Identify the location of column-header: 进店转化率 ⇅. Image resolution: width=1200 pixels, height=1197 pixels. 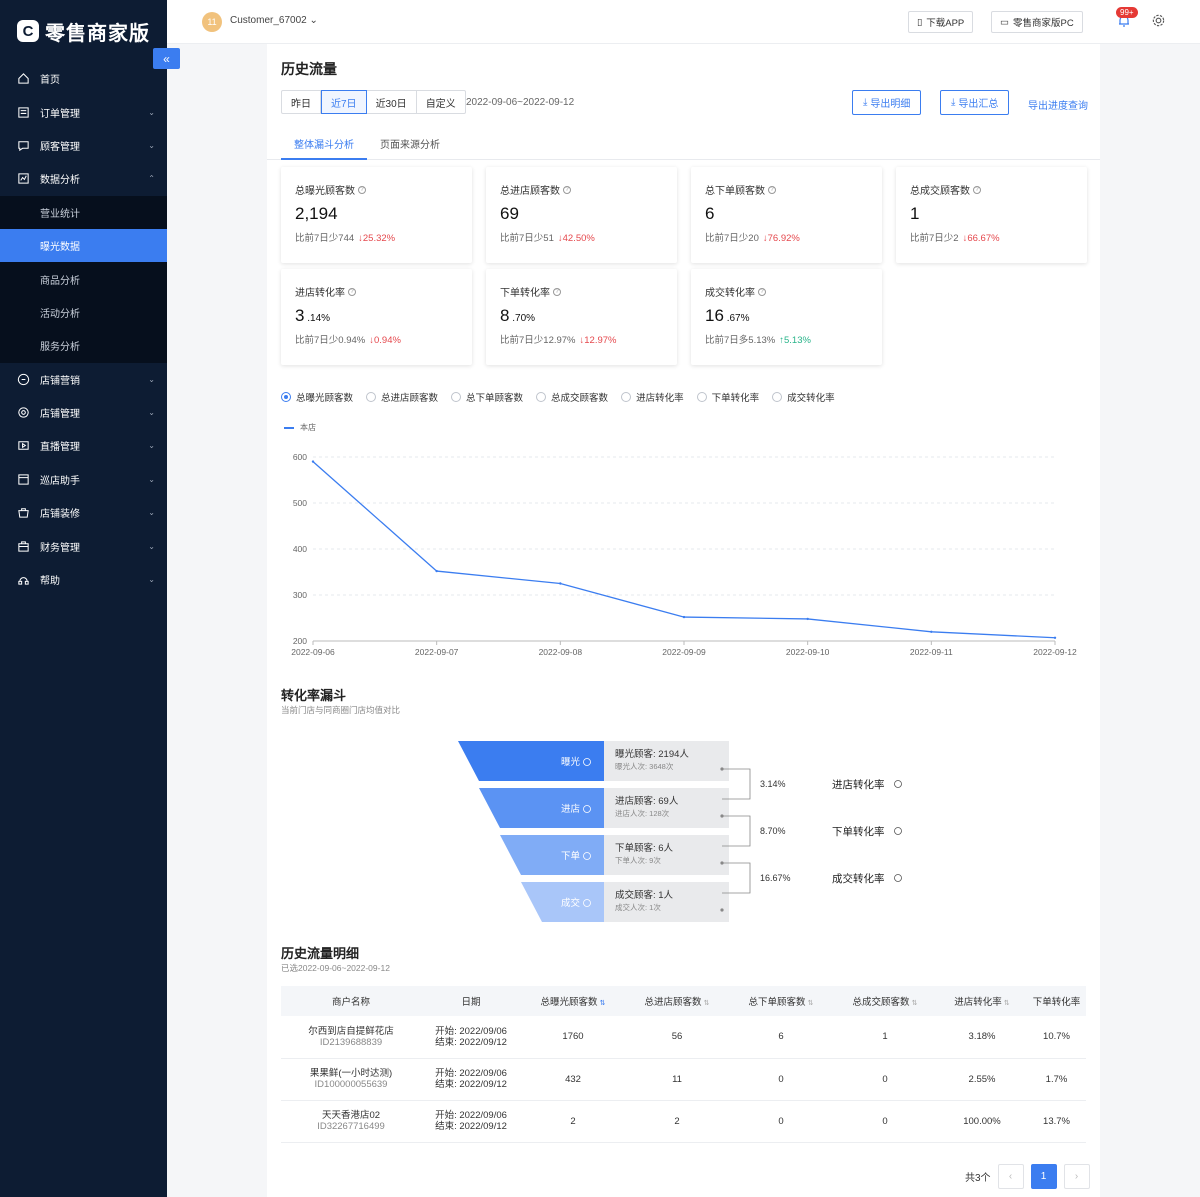
(982, 1001).